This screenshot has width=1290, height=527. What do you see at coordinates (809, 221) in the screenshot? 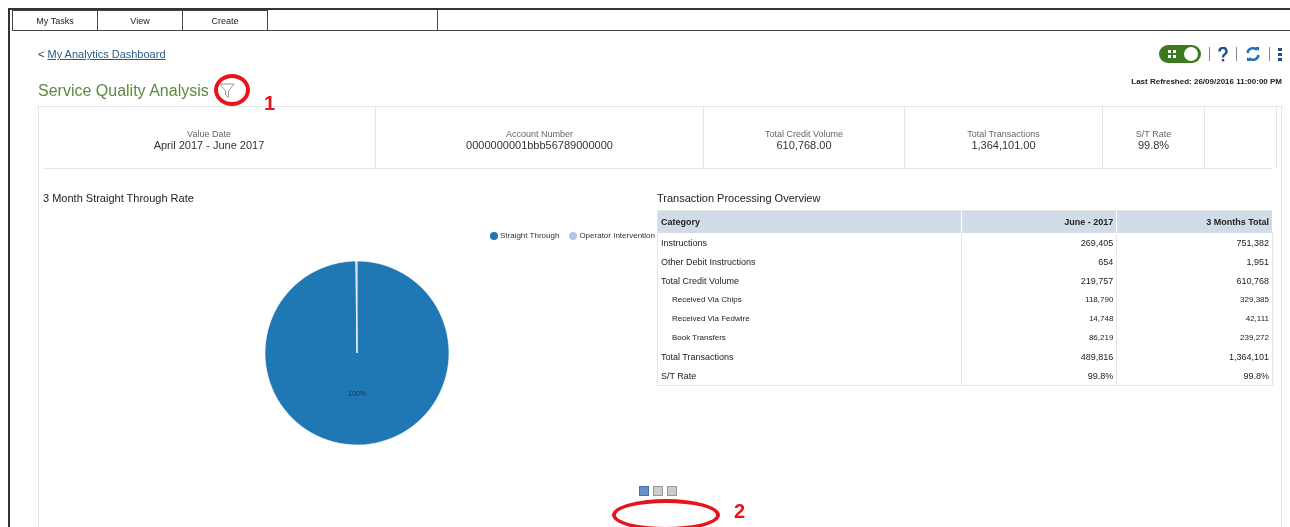
I see `column-header: Category` at bounding box center [809, 221].